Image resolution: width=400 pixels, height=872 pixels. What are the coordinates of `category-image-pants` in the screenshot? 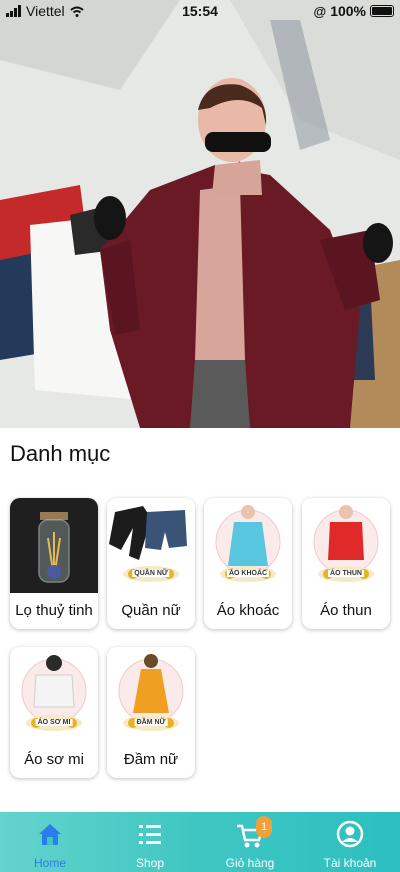 It's located at (151, 545).